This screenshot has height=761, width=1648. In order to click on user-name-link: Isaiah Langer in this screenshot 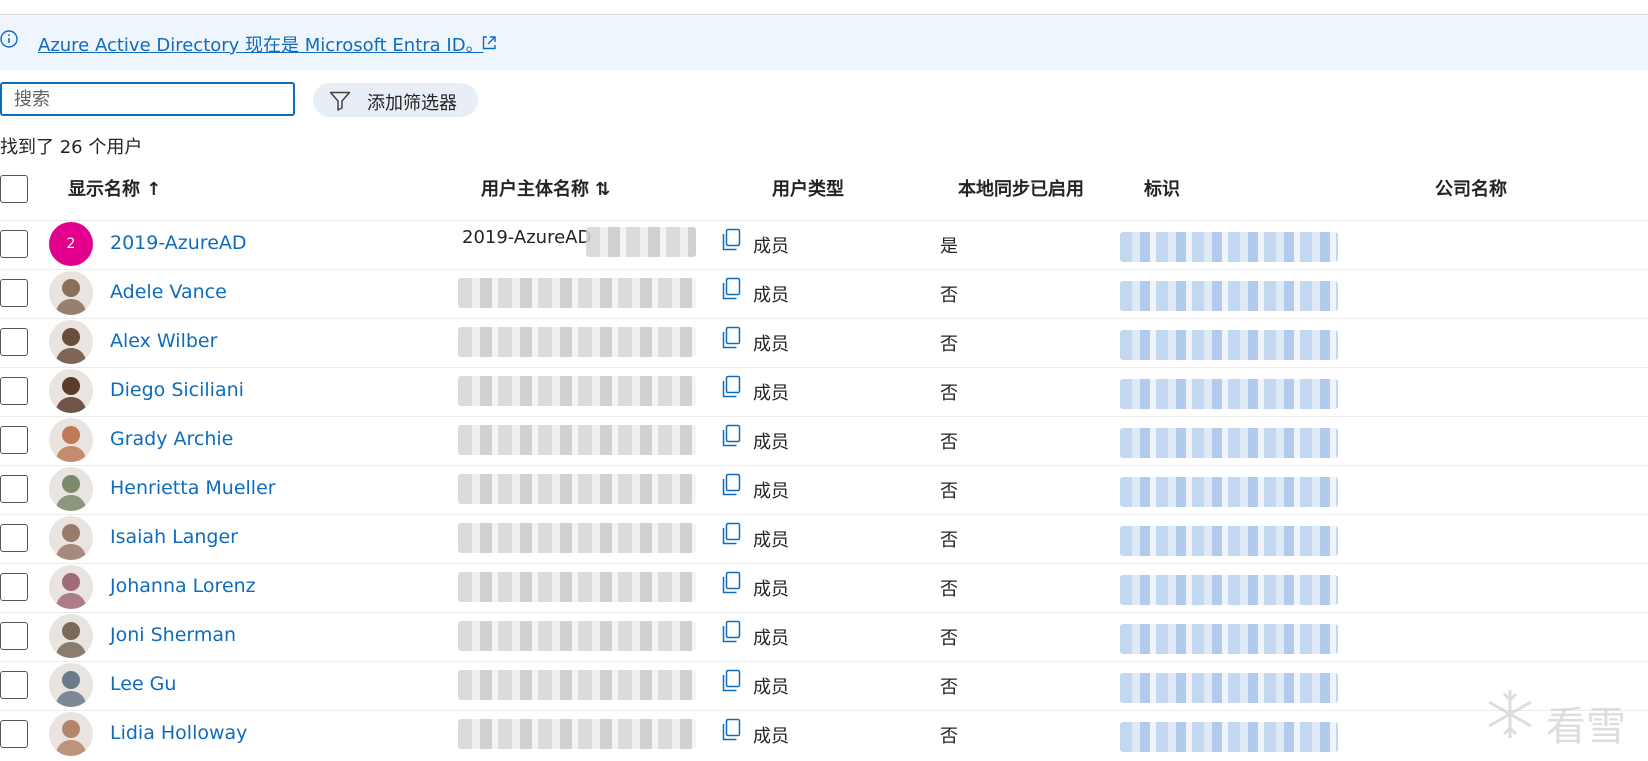, I will do `click(174, 537)`.